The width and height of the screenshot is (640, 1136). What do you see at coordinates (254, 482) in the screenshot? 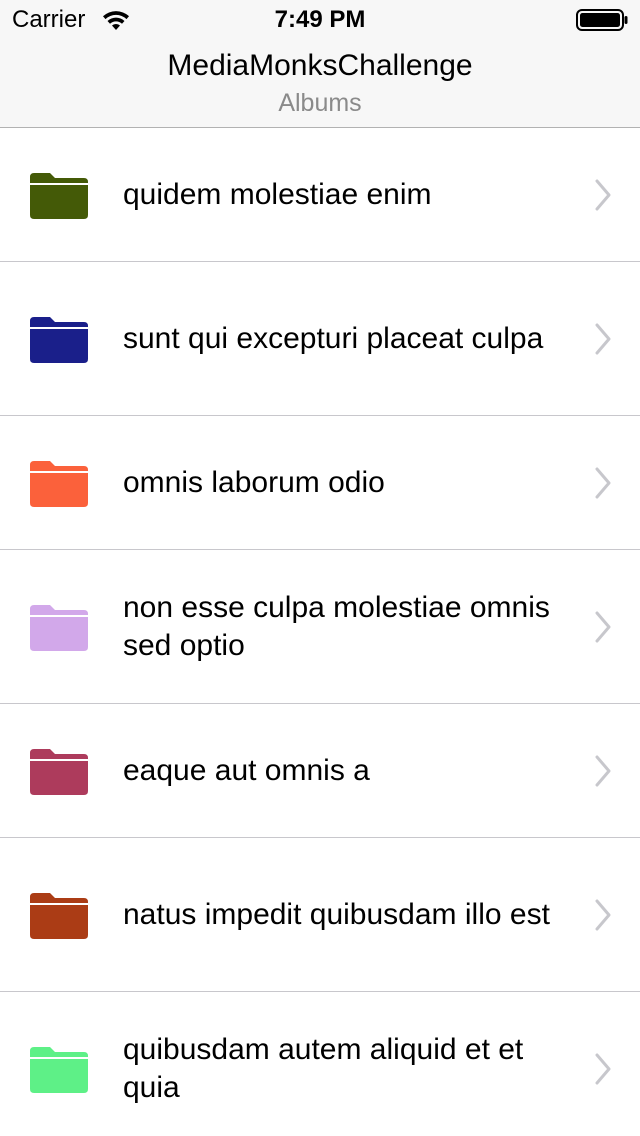
I see `album-title: omnis laborum odio` at bounding box center [254, 482].